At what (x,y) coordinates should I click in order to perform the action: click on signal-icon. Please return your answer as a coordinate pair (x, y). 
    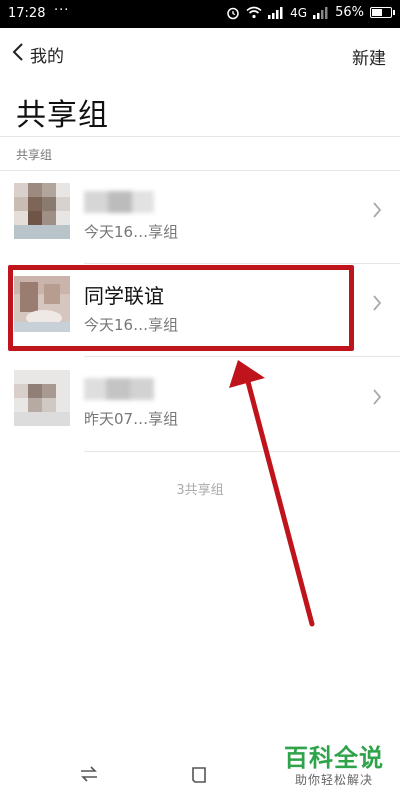
    Looking at the image, I should click on (276, 12).